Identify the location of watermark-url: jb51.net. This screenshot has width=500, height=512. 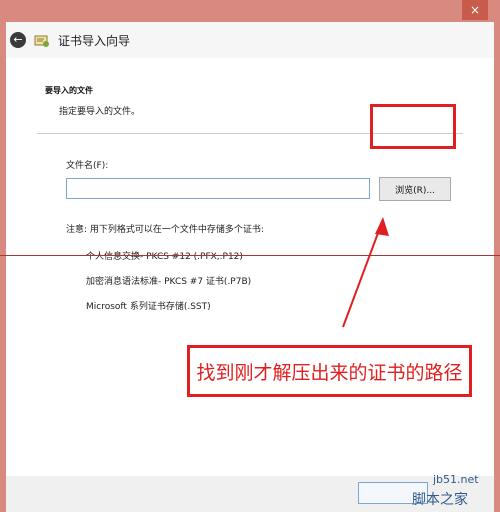
(456, 479).